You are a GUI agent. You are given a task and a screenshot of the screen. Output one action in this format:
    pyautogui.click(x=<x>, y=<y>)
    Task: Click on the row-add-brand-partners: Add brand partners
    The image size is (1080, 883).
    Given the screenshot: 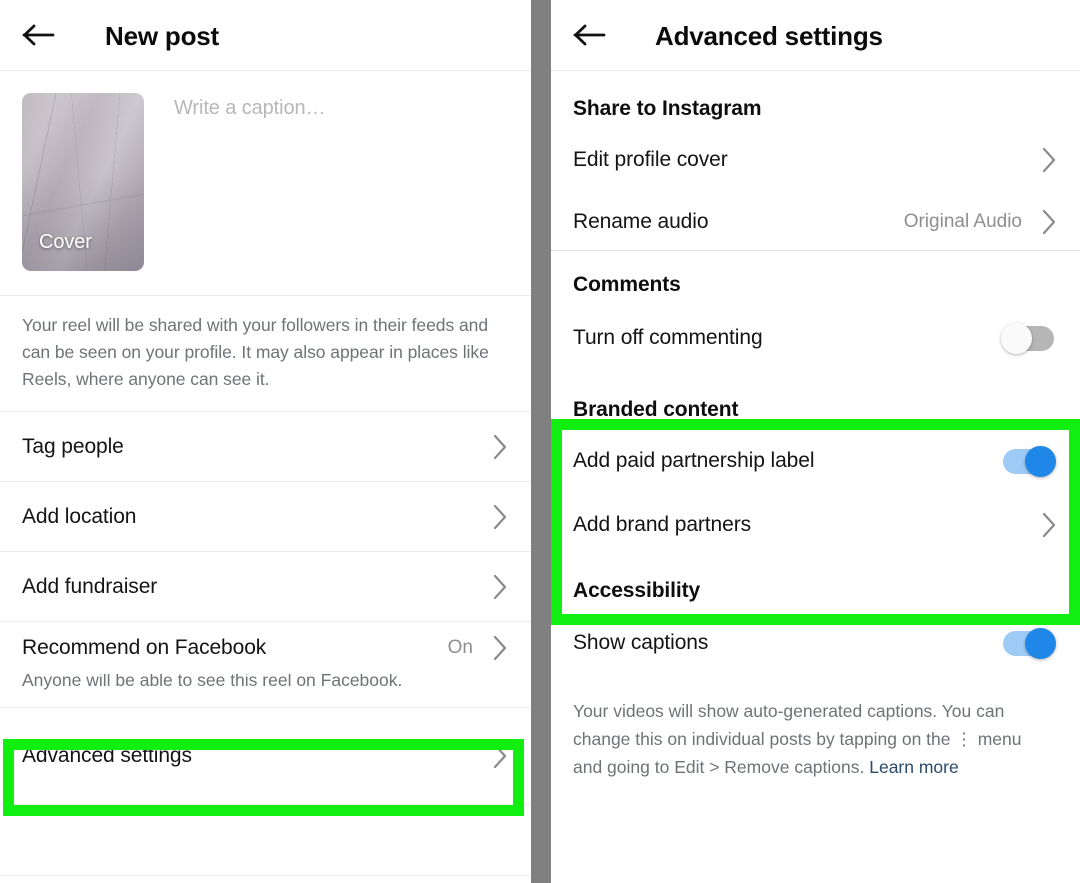 What is the action you would take?
    pyautogui.click(x=815, y=524)
    